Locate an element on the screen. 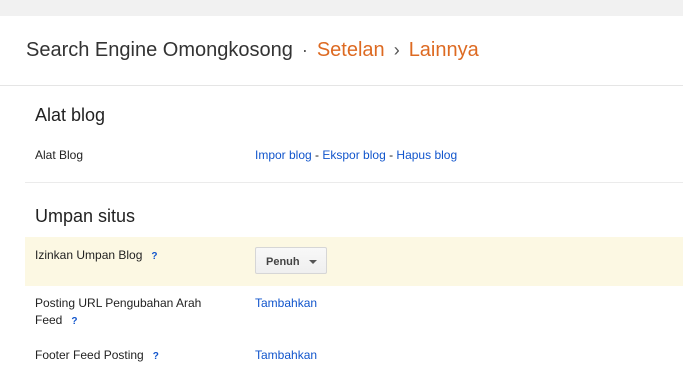  footer-feed-label: Footer Feed Posting is located at coordinates (89, 355).